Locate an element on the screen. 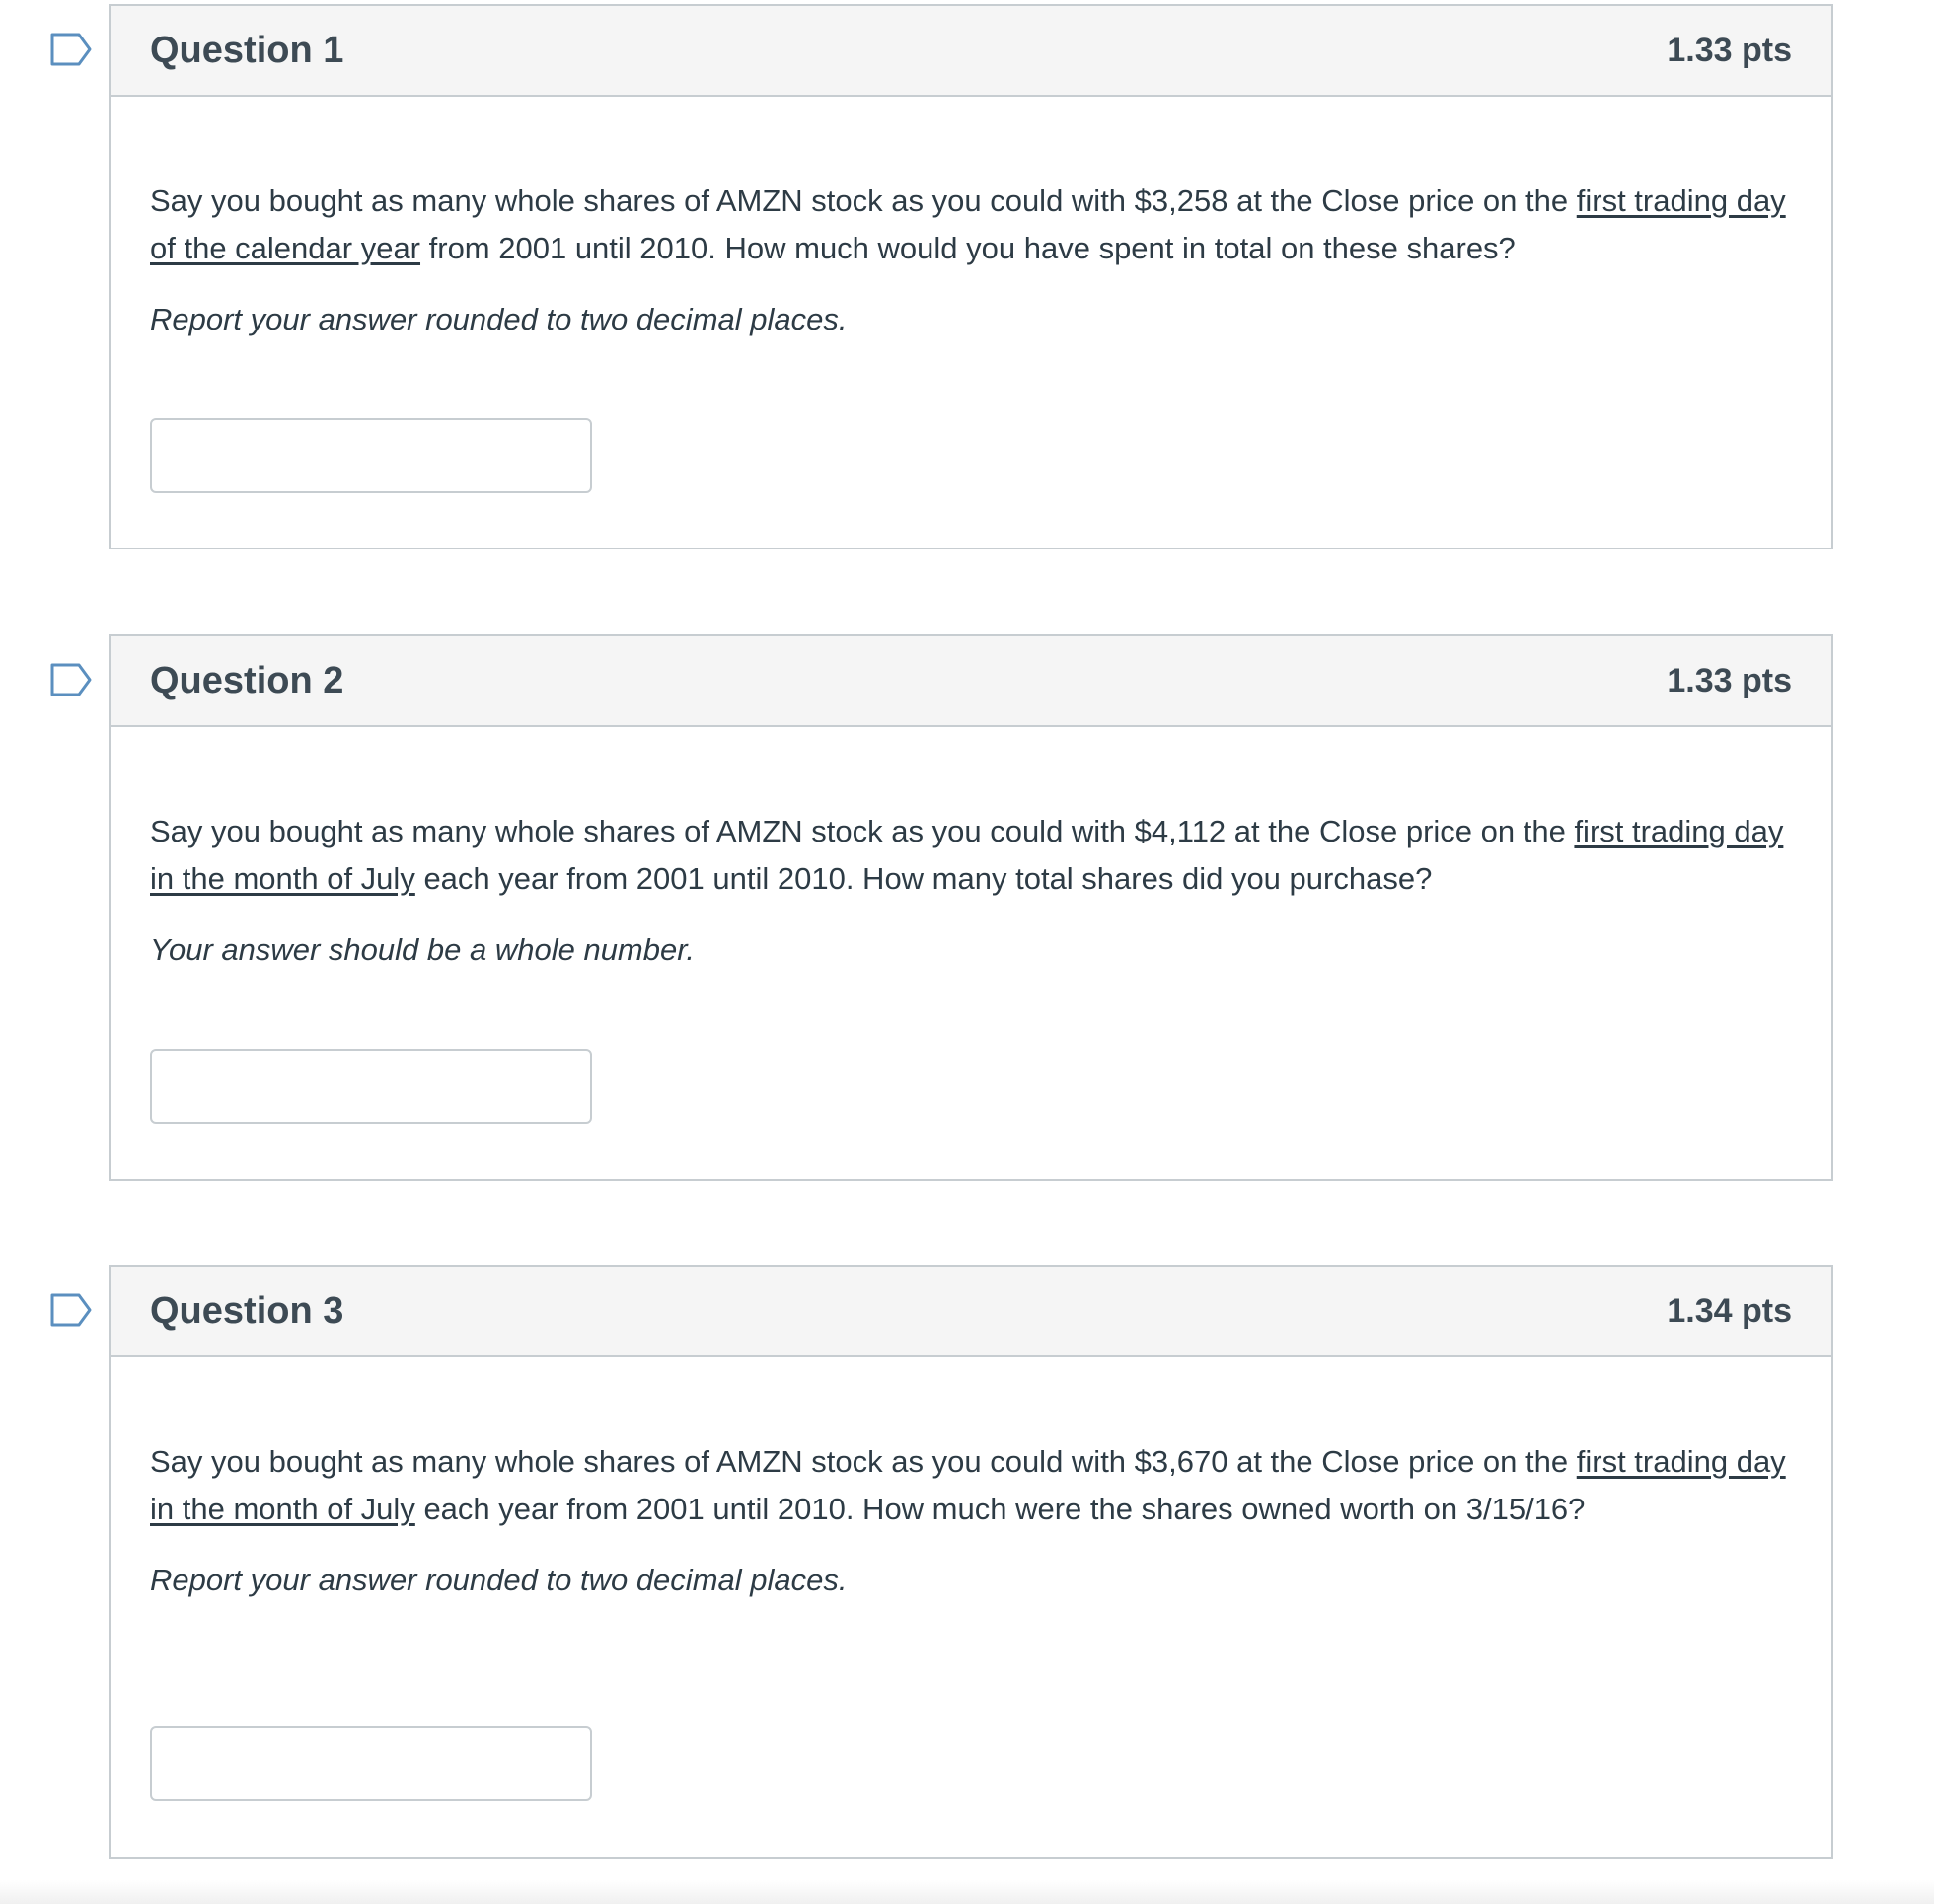  question-header: Question 1 1.33 pts is located at coordinates (971, 51).